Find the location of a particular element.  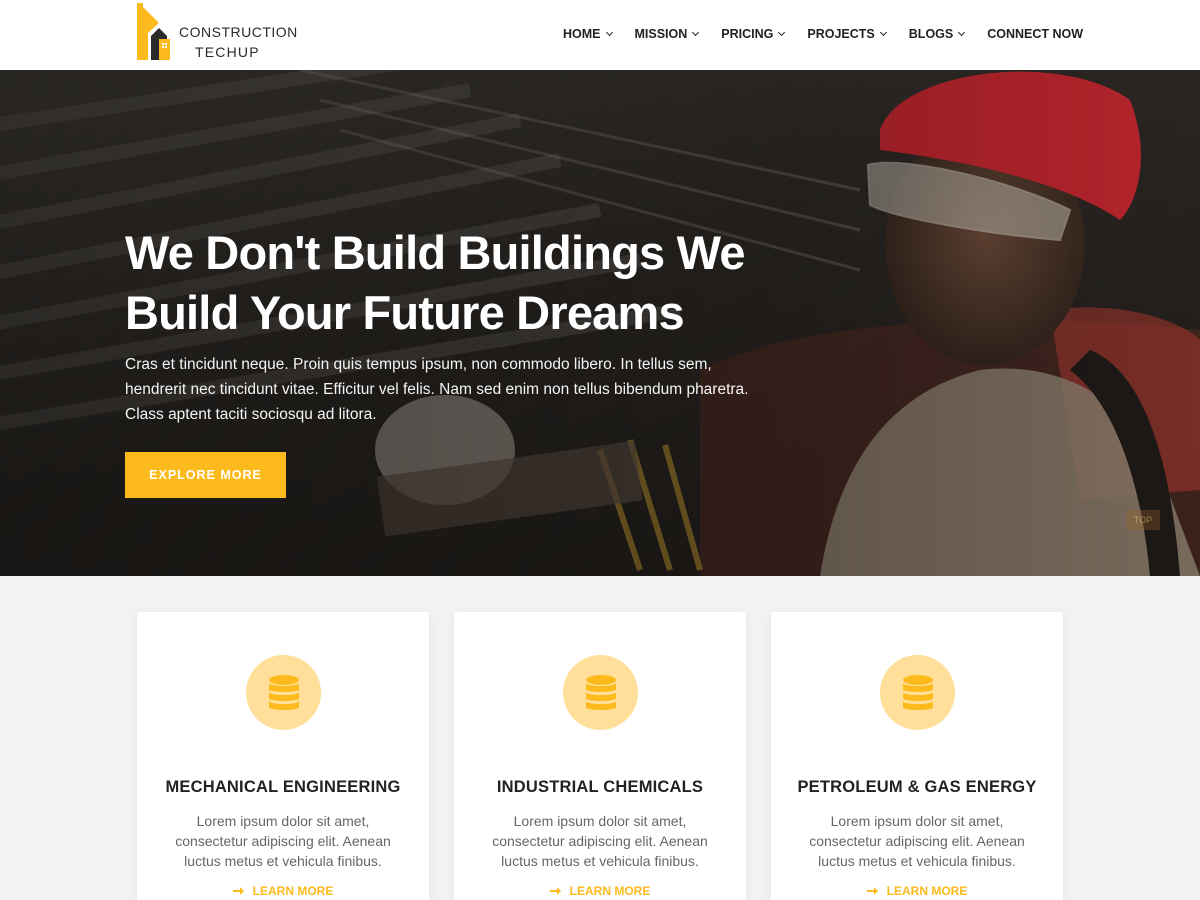

hero-title-line: Build Your Future Dreams is located at coordinates (405, 312).